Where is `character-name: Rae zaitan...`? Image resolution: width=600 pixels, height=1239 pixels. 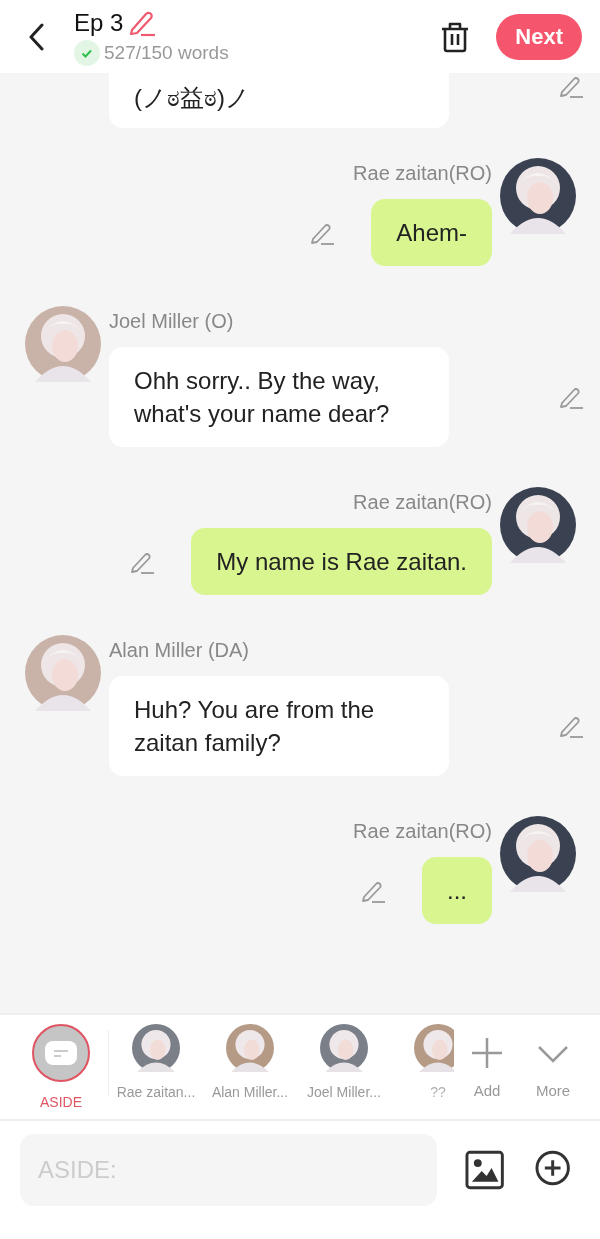
character-name: Rae zaitan... is located at coordinates (156, 1092).